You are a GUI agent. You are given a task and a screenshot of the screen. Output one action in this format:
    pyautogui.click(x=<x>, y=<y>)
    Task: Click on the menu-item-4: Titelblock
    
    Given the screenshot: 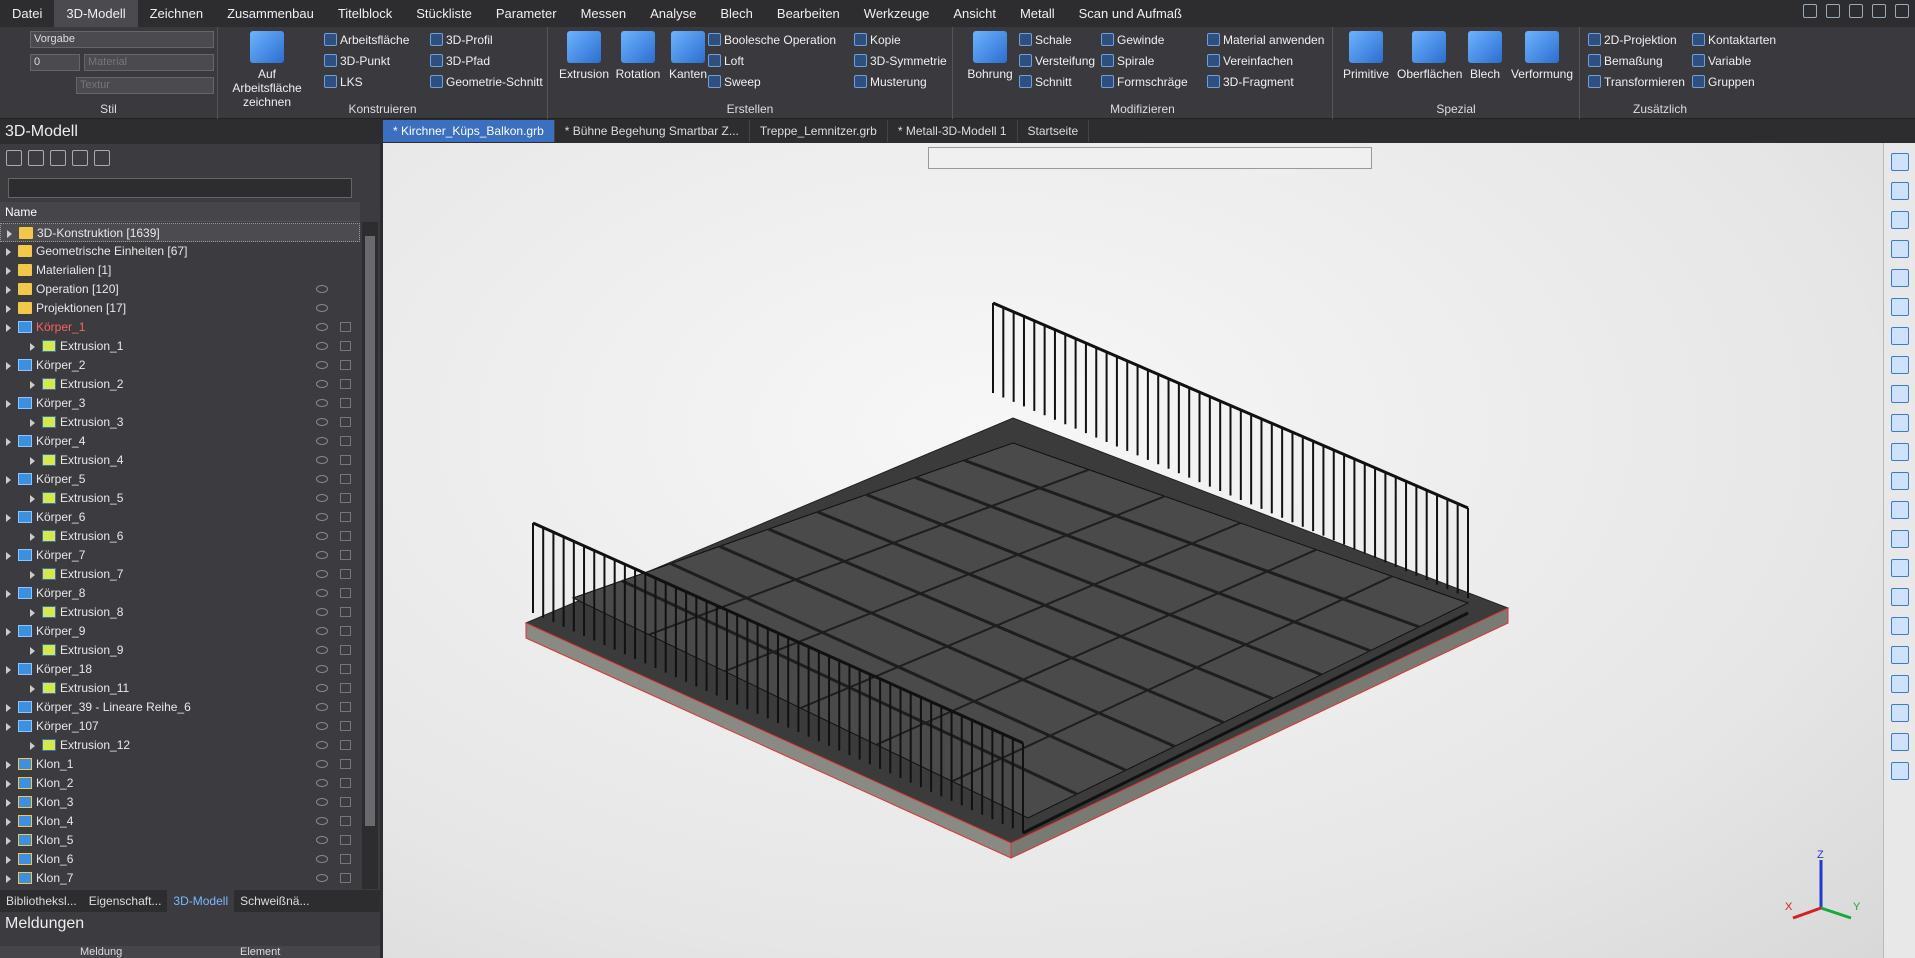 What is the action you would take?
    pyautogui.click(x=365, y=13)
    